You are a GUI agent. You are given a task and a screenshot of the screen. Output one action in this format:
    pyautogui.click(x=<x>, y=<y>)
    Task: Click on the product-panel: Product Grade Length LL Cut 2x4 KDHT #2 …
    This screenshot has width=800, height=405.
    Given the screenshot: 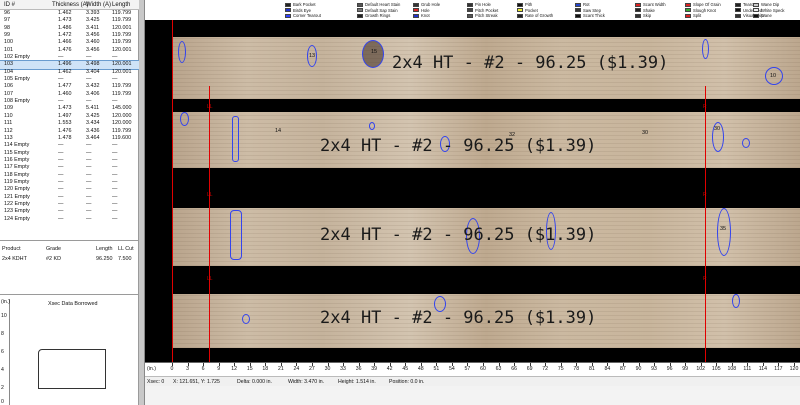 What is the action you would take?
    pyautogui.click(x=69, y=268)
    